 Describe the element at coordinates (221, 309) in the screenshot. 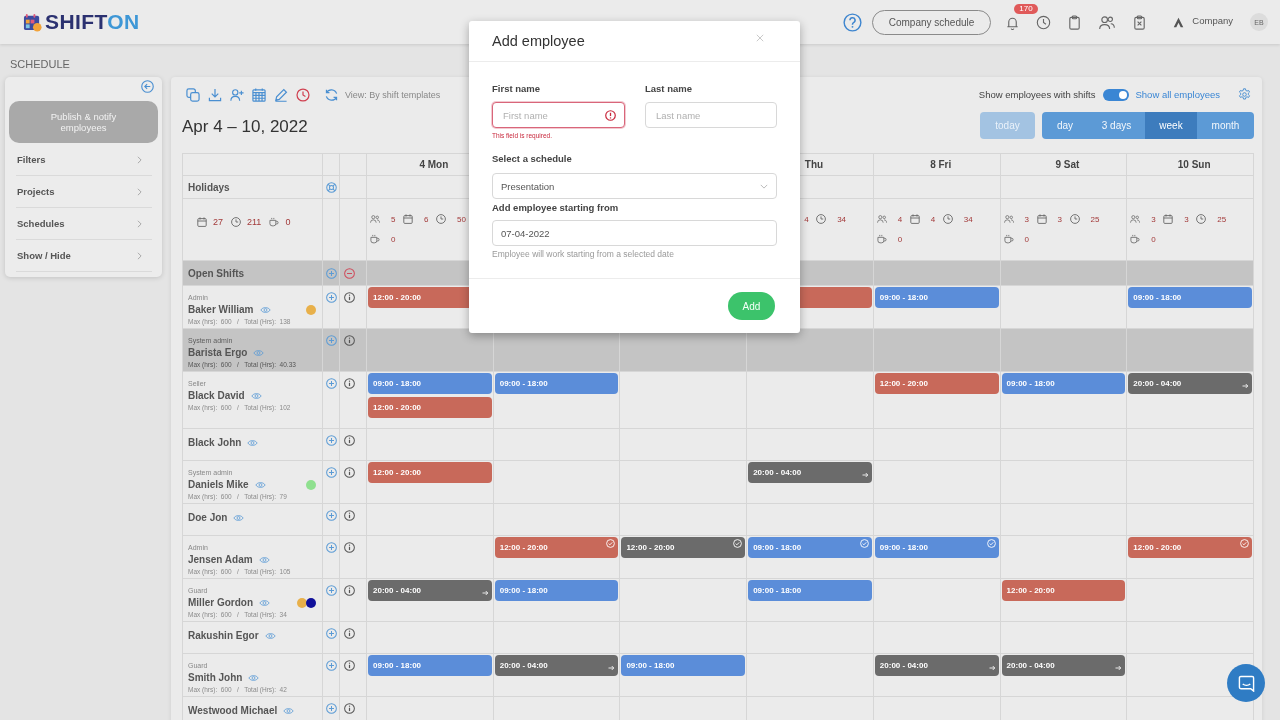

I see `employee-name: Baker William` at that location.